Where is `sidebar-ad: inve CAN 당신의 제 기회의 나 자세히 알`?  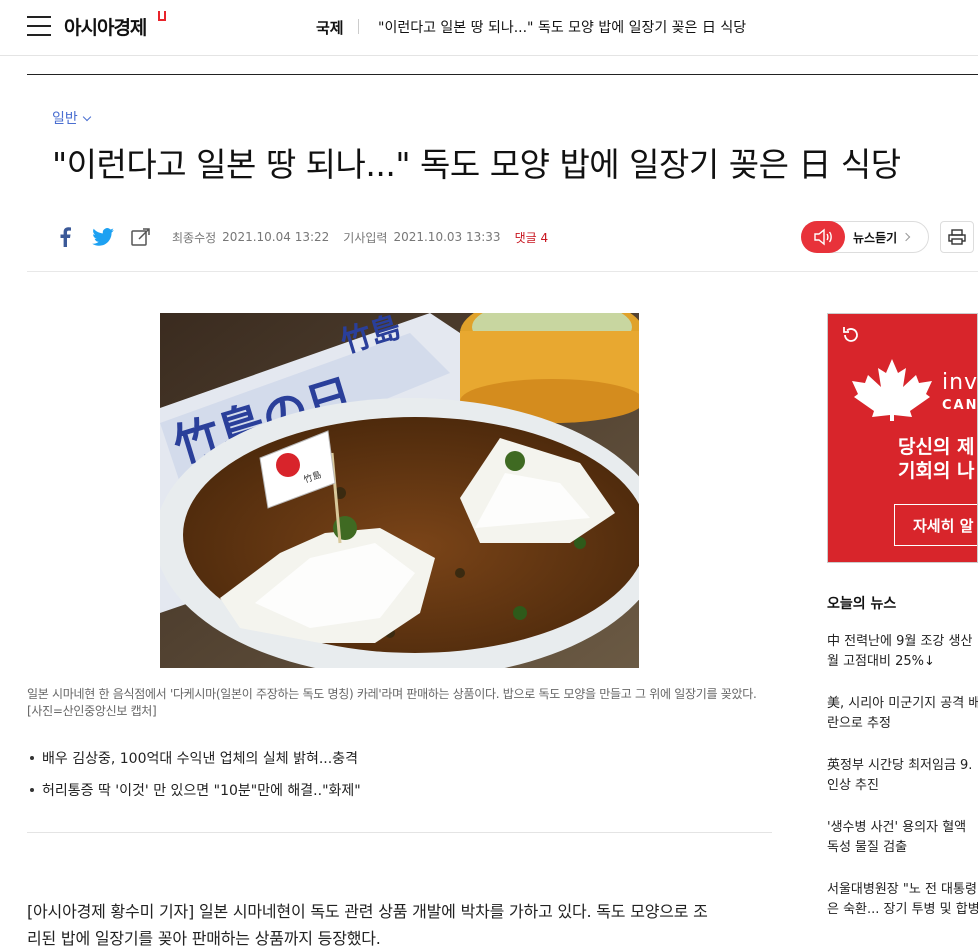
sidebar-ad: inve CAN 당신의 제 기회의 나 자세히 알 is located at coordinates (902, 438).